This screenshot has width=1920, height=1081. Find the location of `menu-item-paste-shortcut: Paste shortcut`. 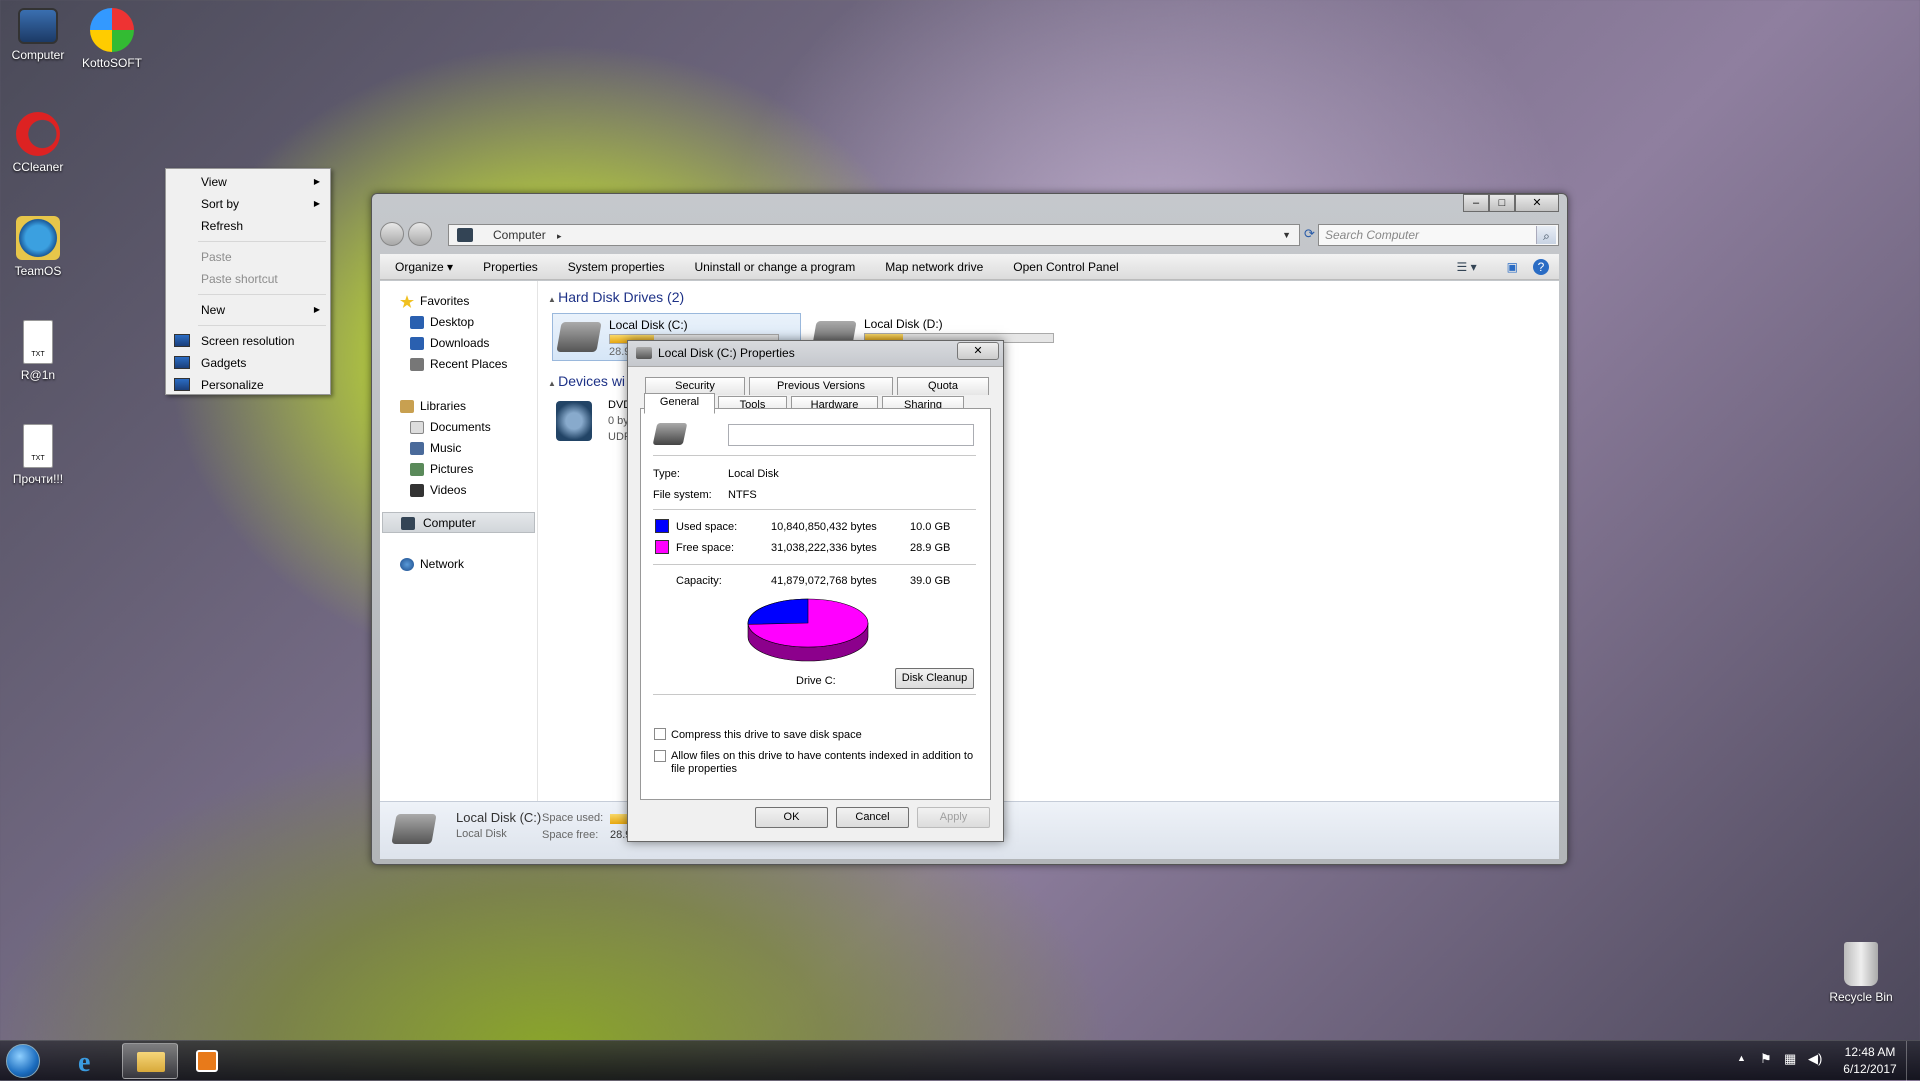

menu-item-paste-shortcut: Paste shortcut is located at coordinates (248, 279).